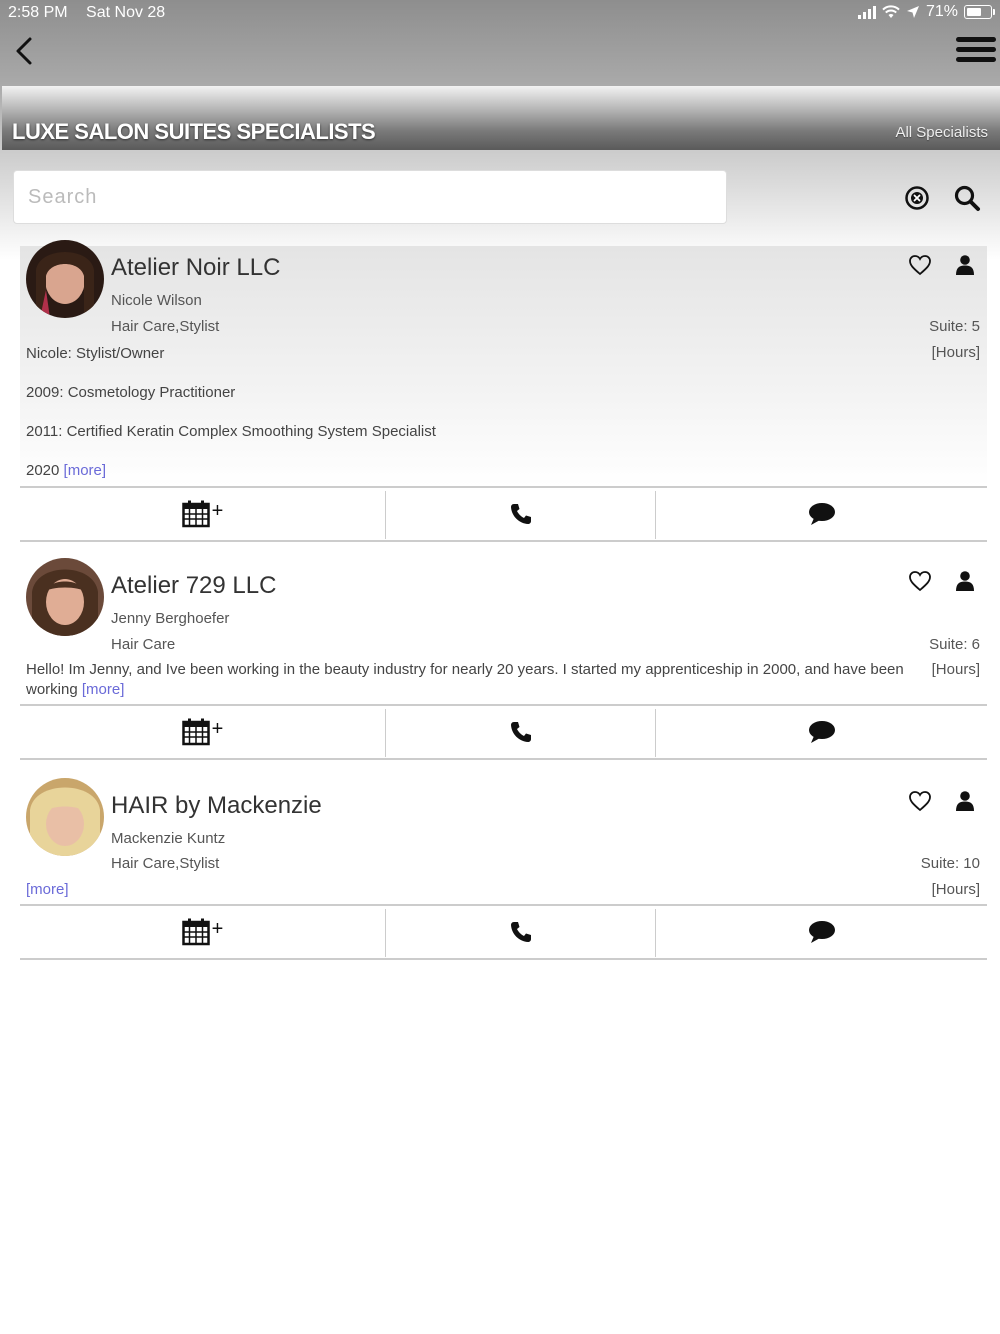  I want to click on wifi-icon, so click(891, 11).